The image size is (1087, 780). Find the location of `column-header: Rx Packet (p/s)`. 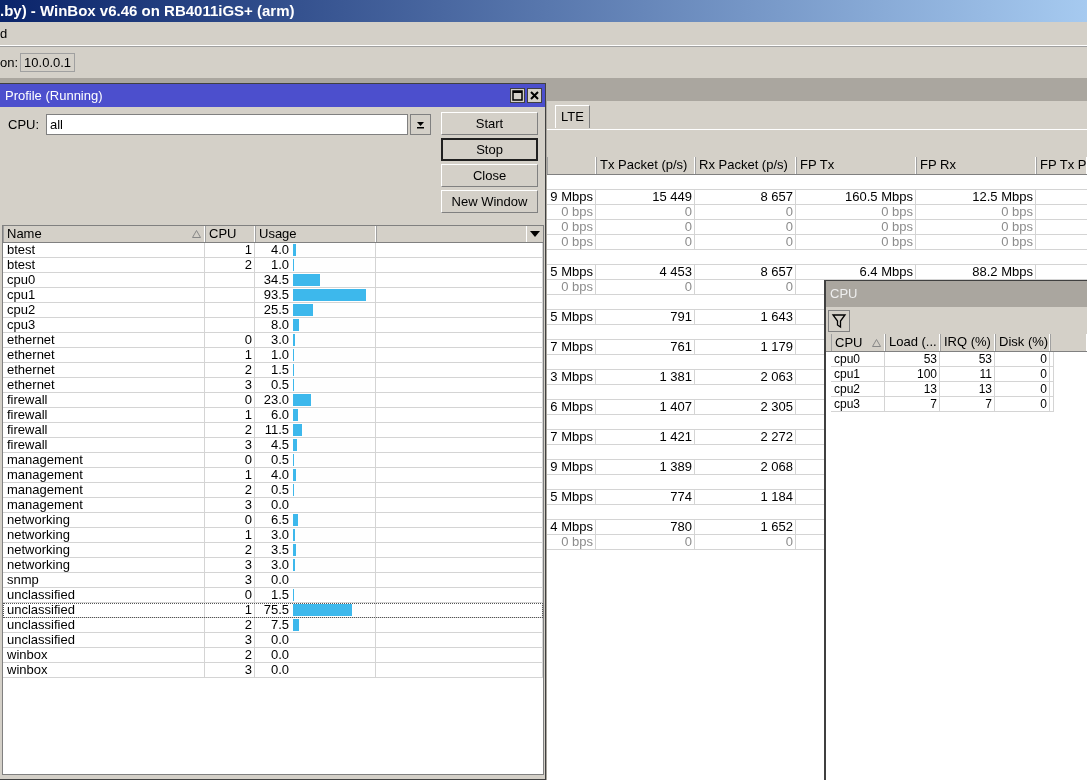

column-header: Rx Packet (p/s) is located at coordinates (745, 165).